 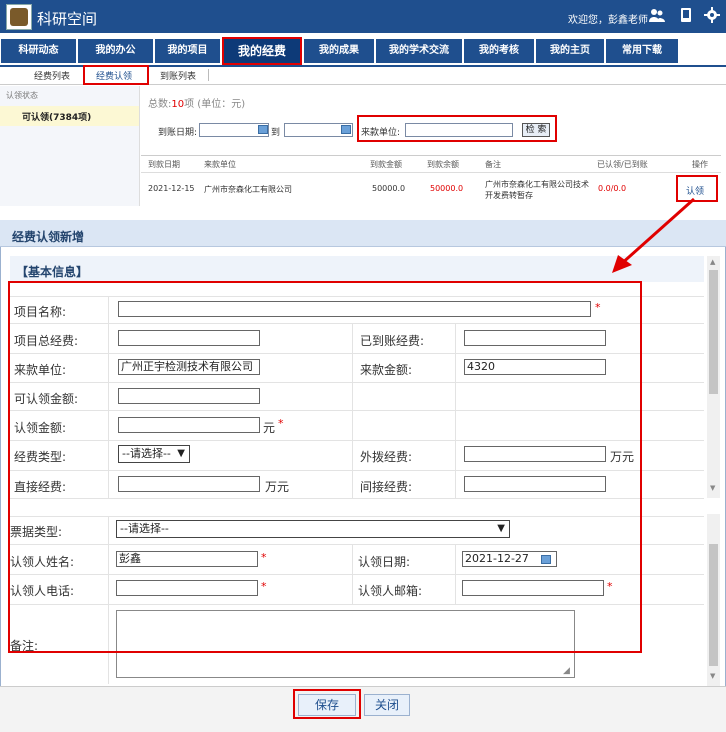 I want to click on site-title: 科研空间, so click(x=67, y=19).